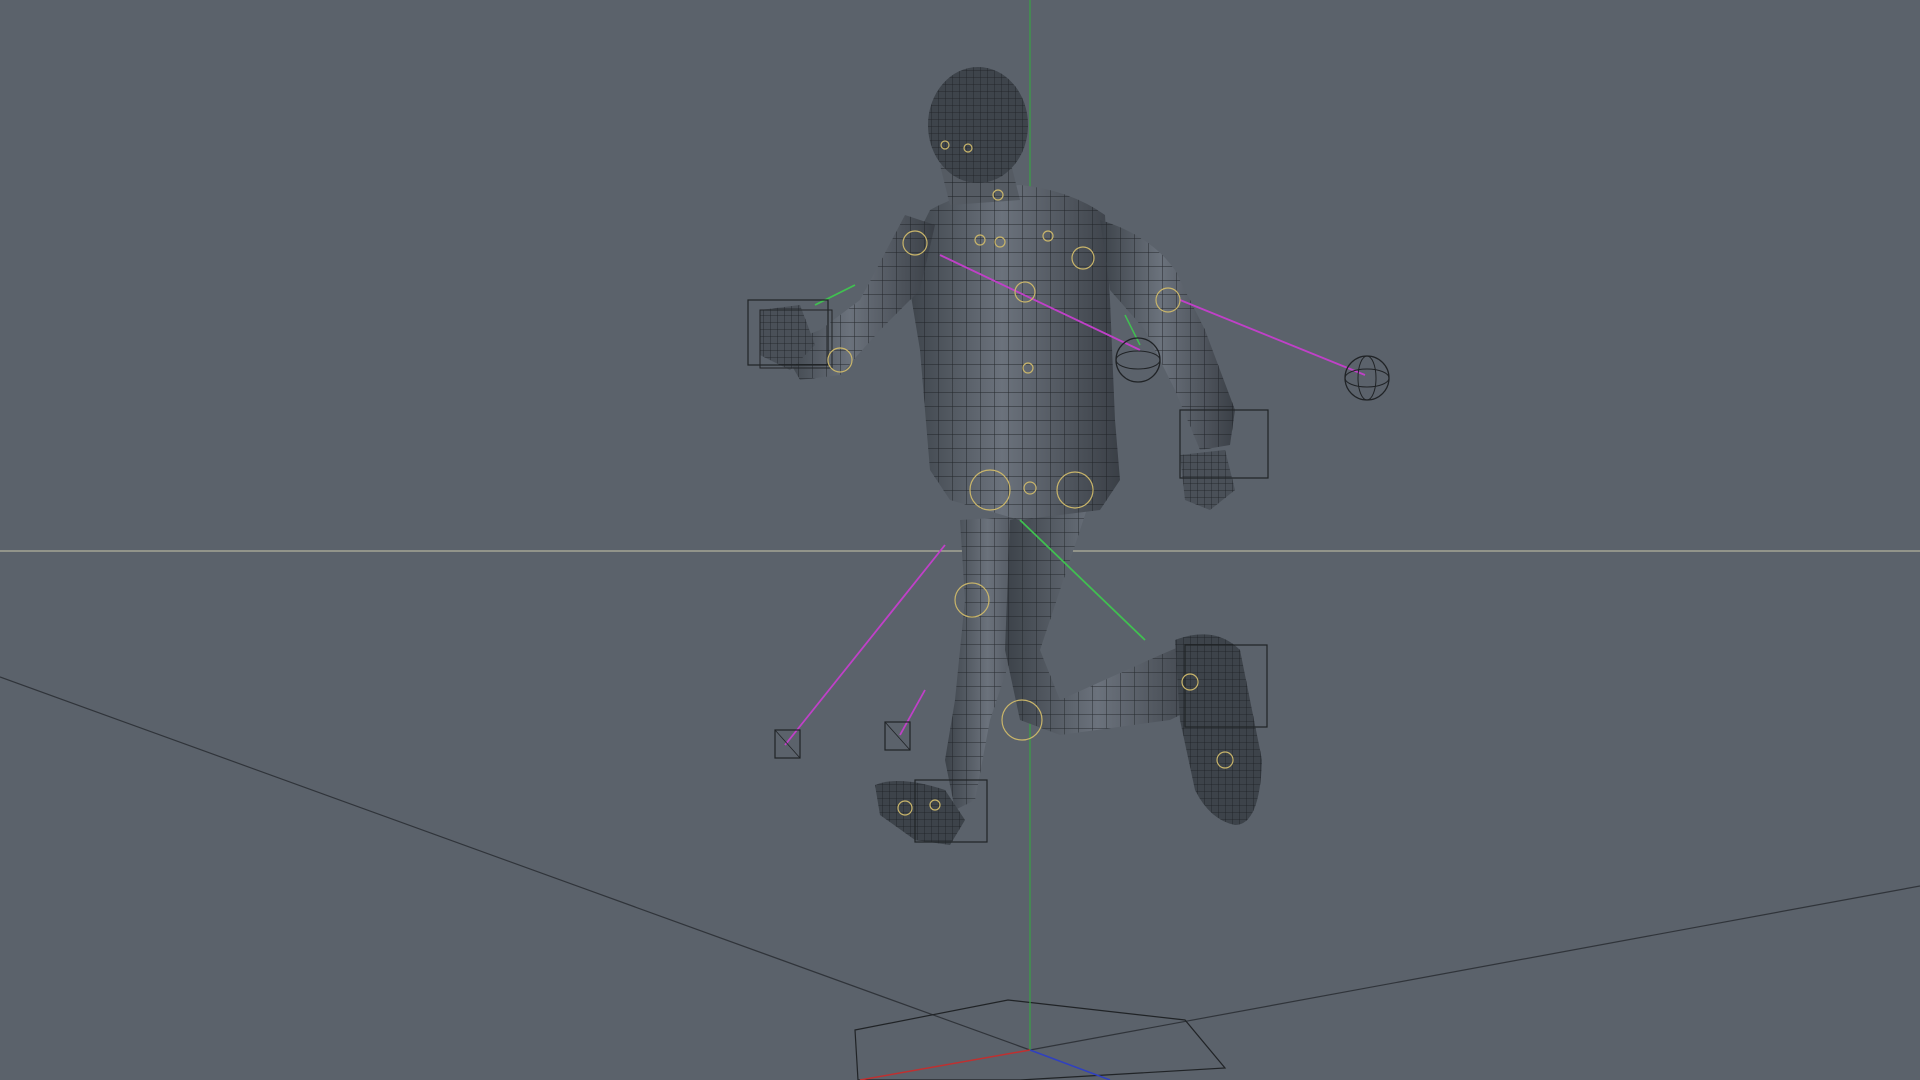  I want to click on knee-pole-right, so click(897, 736).